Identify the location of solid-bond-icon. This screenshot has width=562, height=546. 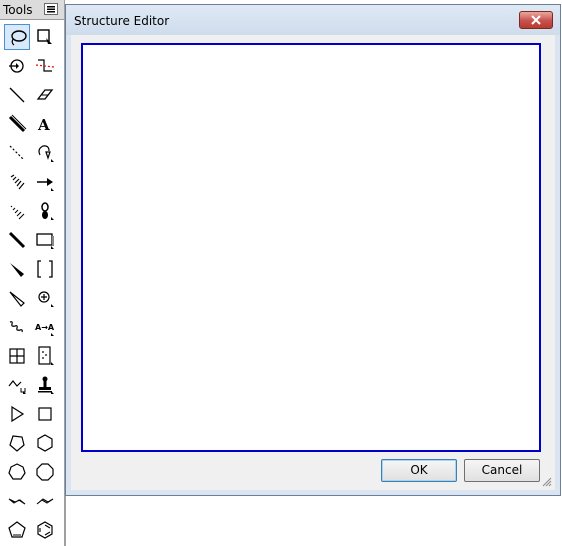
(17, 95).